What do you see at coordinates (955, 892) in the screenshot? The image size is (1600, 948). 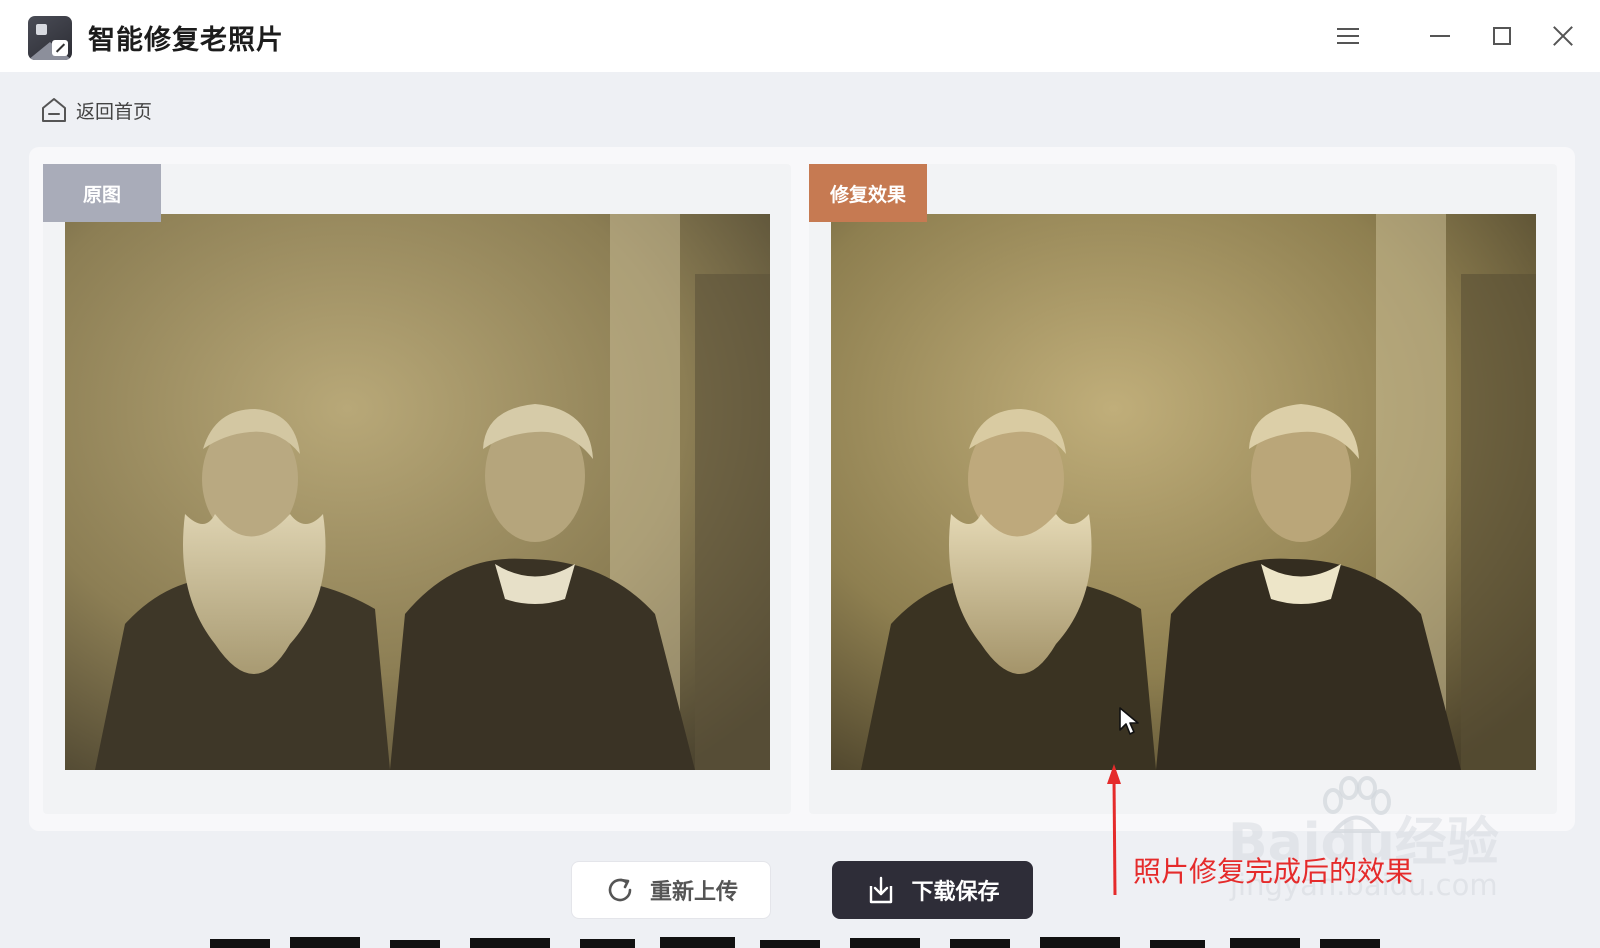 I see `download-label: 下载保存` at bounding box center [955, 892].